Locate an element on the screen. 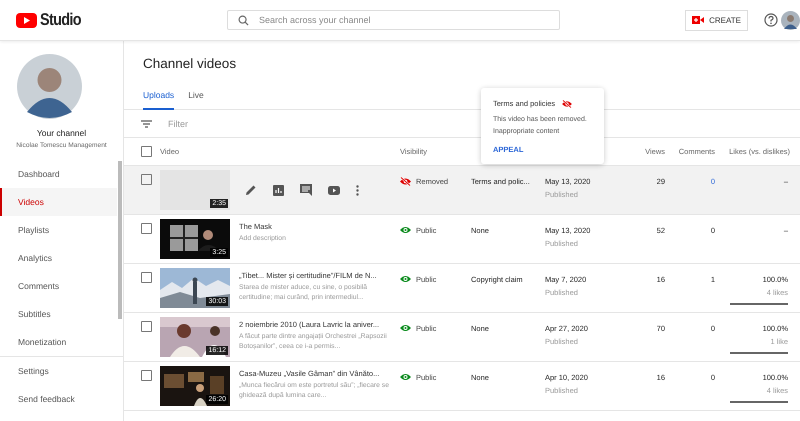  page-title: Channel videos is located at coordinates (190, 64).